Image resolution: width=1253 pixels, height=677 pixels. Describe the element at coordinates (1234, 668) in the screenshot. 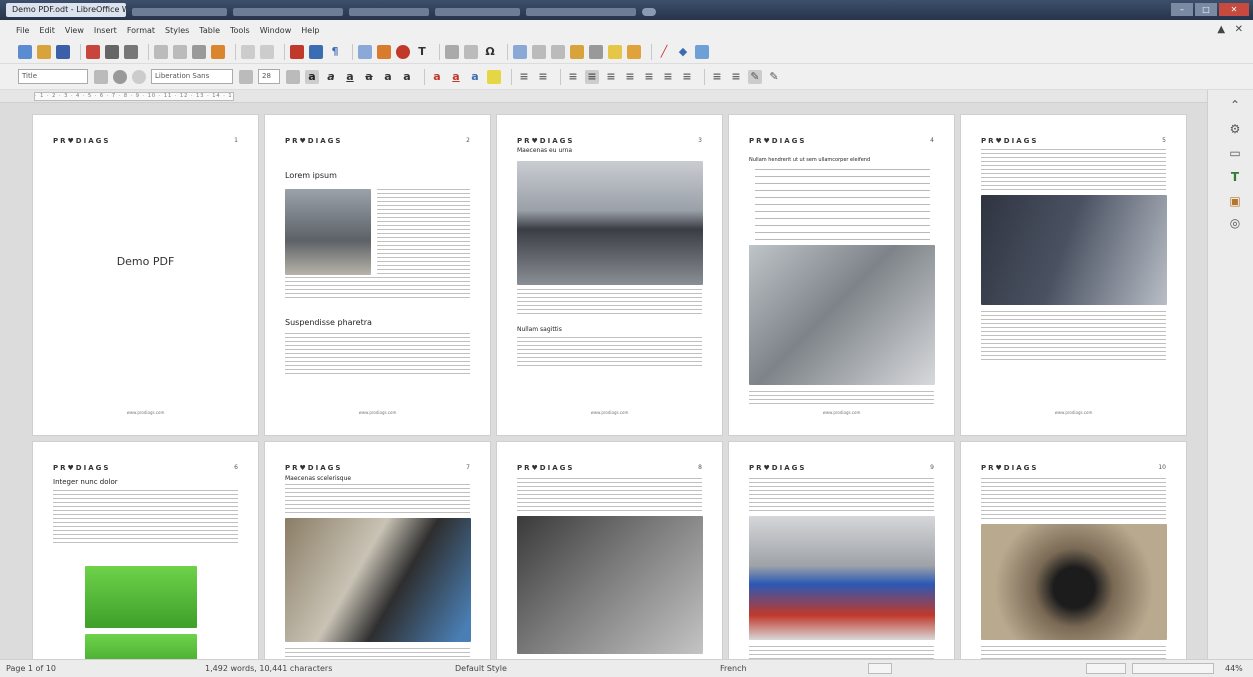

I see `zoom-level: 44%` at that location.